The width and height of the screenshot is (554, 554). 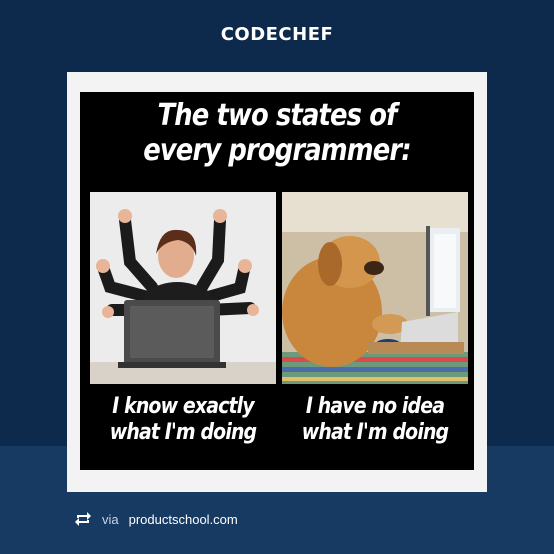 What do you see at coordinates (277, 150) in the screenshot?
I see `meme-title-line-2: every programmer:` at bounding box center [277, 150].